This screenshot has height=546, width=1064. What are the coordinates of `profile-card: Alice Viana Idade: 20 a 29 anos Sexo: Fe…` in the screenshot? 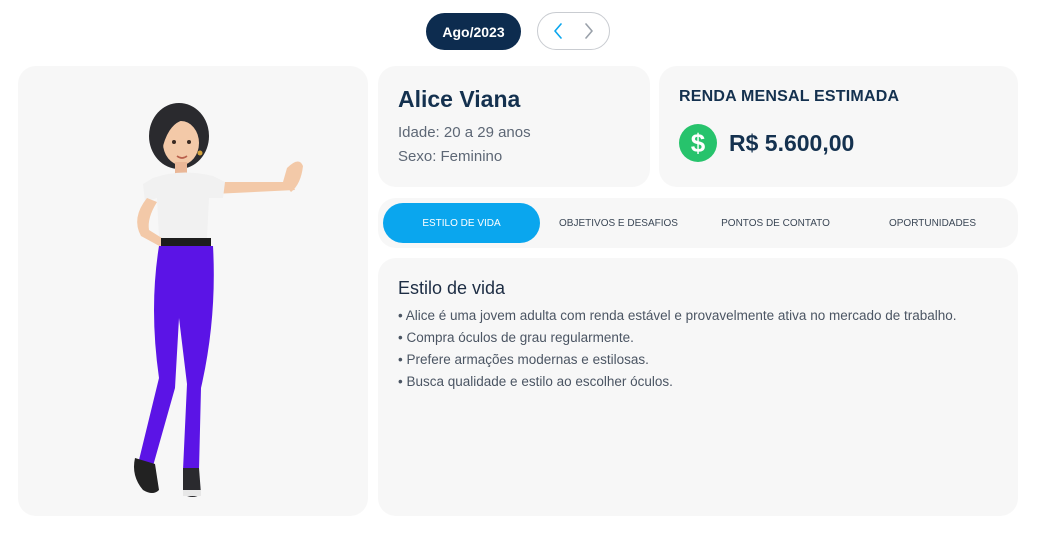 It's located at (514, 126).